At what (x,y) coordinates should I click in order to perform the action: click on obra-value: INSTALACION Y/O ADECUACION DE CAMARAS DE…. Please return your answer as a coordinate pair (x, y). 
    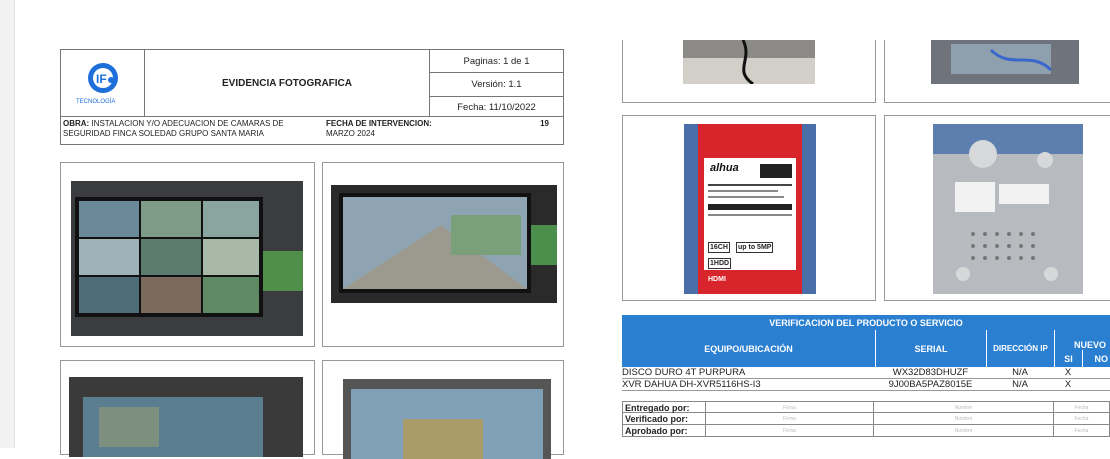
    Looking at the image, I should click on (173, 128).